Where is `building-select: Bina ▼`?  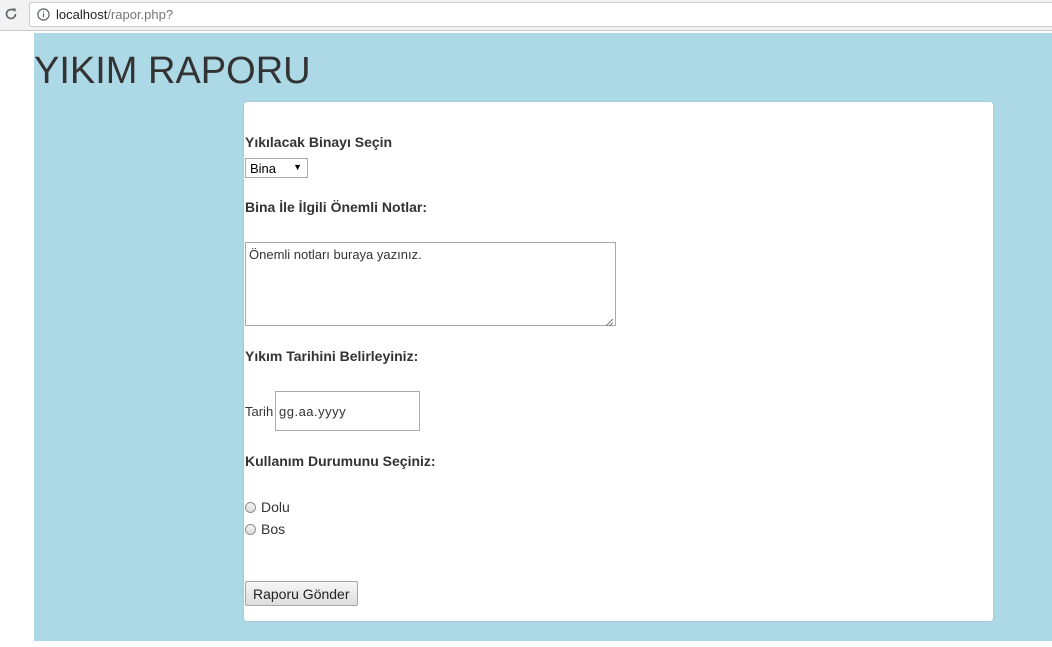
building-select: Bina ▼ is located at coordinates (276, 168).